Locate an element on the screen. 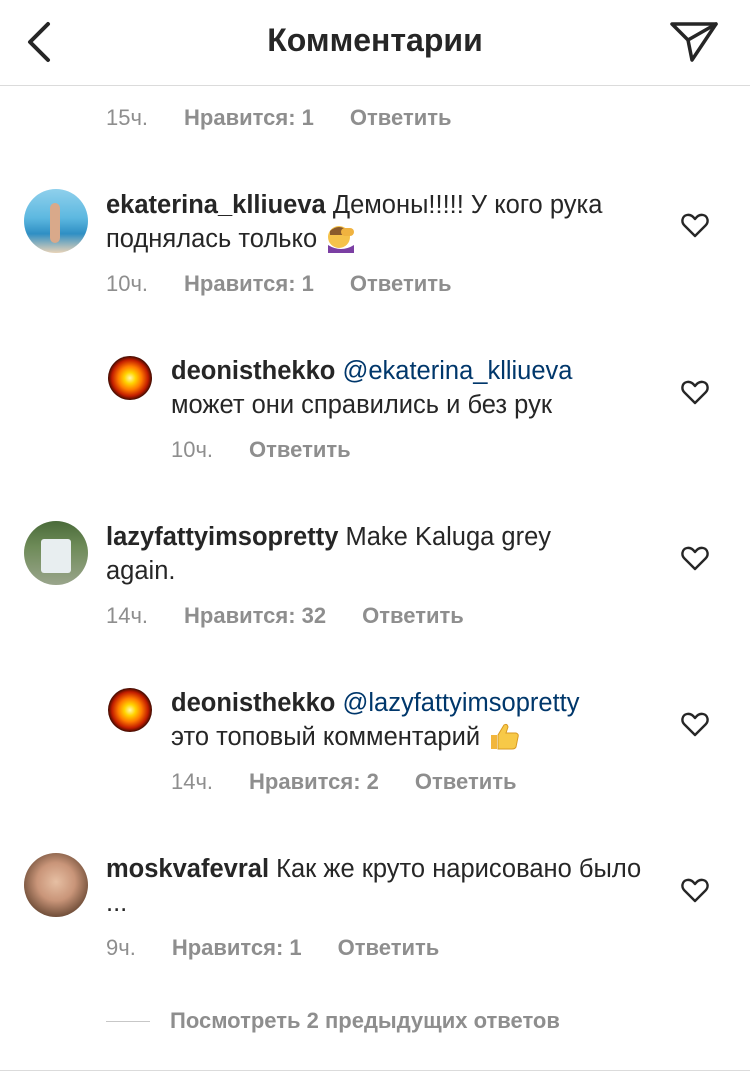 The image size is (750, 1074). comment-username: lazyfattyimsopretty is located at coordinates (222, 537).